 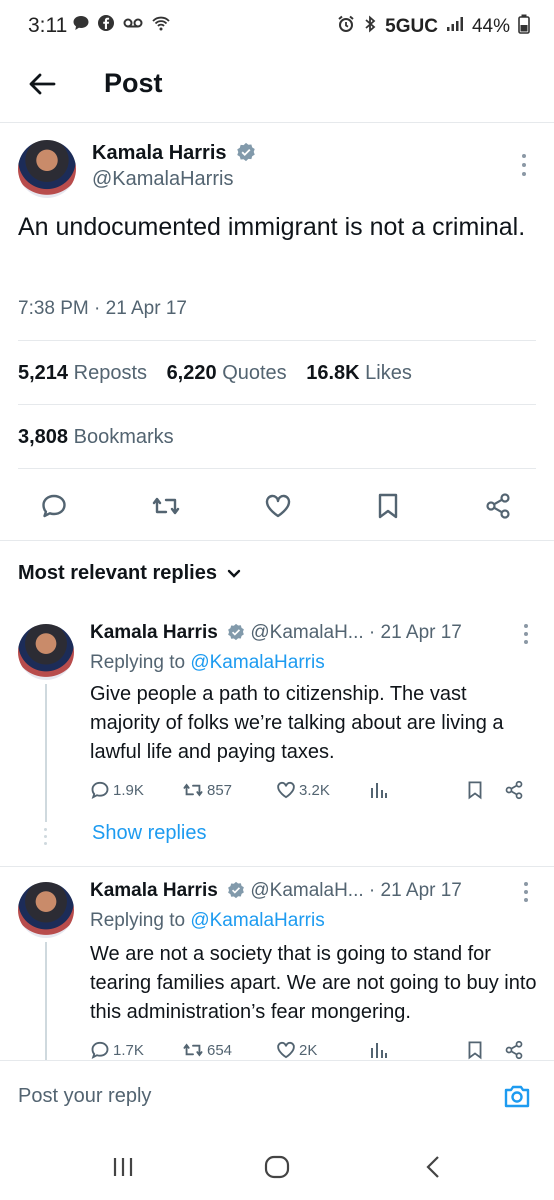 I want to click on share-button, so click(x=498, y=506).